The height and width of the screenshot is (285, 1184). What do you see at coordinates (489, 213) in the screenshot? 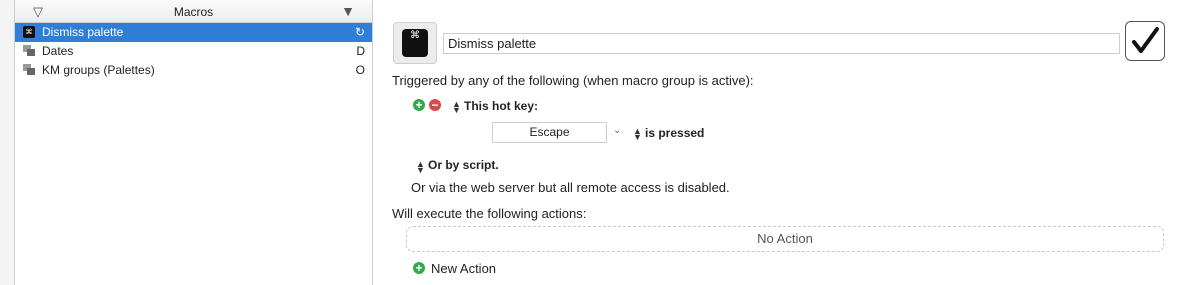
I see `will-execute-text: Will execute the following actions:` at bounding box center [489, 213].